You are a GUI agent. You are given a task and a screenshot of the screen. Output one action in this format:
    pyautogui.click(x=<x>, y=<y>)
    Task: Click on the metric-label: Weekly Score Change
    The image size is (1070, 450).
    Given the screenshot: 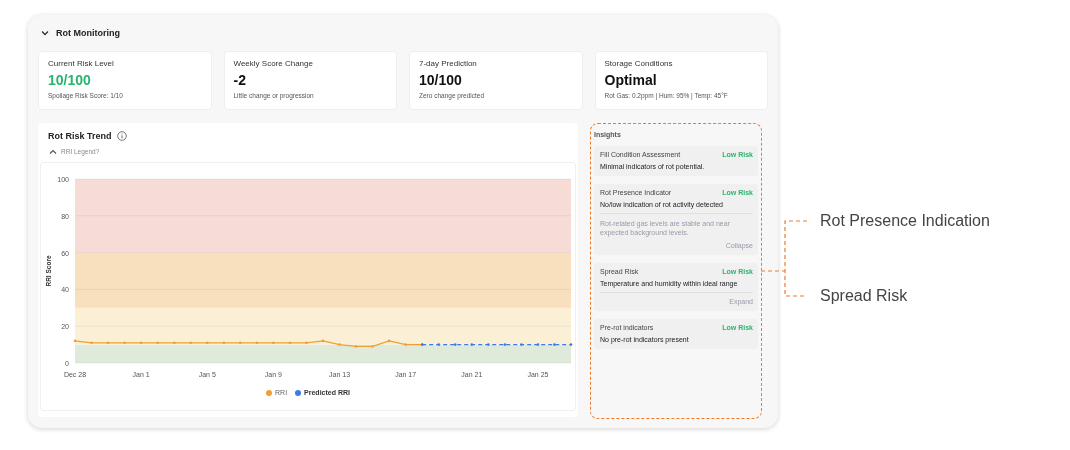 What is the action you would take?
    pyautogui.click(x=273, y=63)
    